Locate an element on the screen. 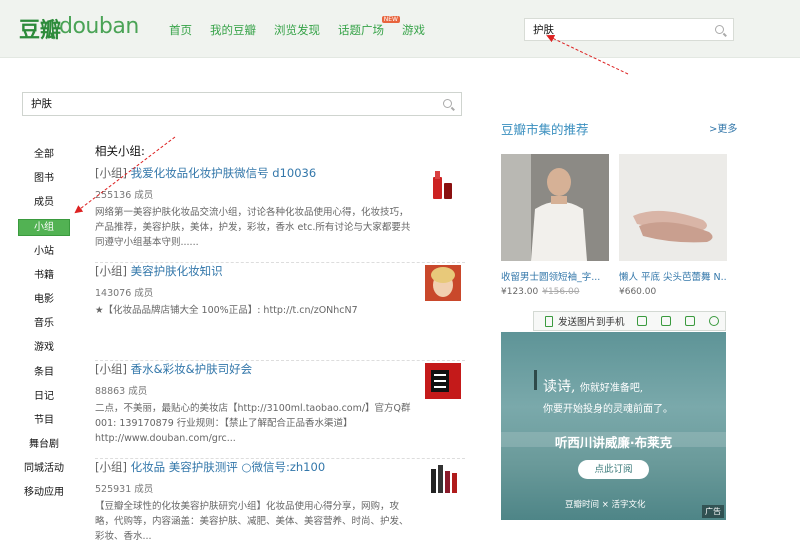 The height and width of the screenshot is (557, 800). category-item: 游戏 is located at coordinates (44, 348).